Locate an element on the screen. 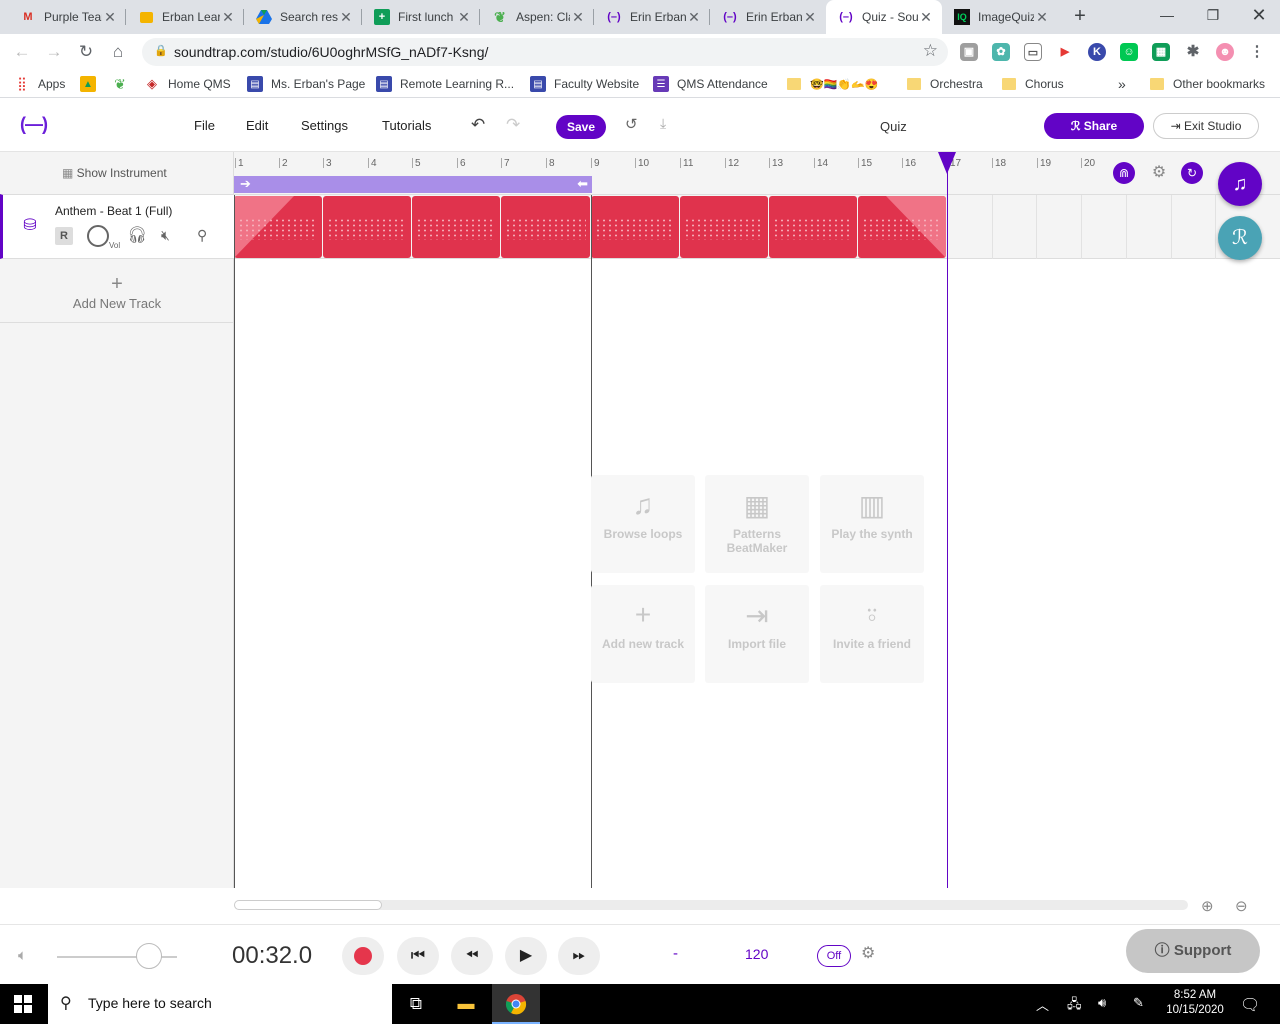  support-button: ⓘ Support is located at coordinates (1193, 951).